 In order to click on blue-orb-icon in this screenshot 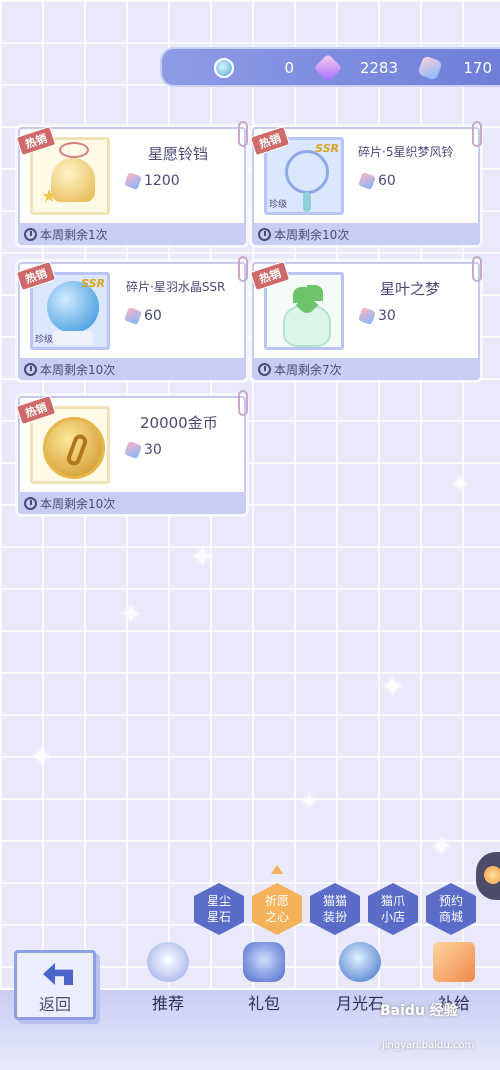, I will do `click(224, 68)`.